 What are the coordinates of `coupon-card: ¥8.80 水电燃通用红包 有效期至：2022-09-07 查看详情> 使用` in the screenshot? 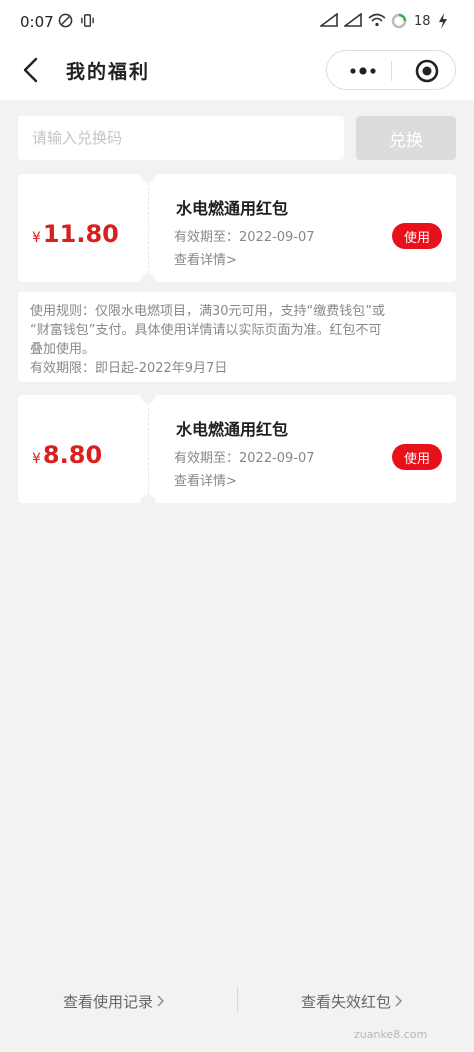 It's located at (237, 449).